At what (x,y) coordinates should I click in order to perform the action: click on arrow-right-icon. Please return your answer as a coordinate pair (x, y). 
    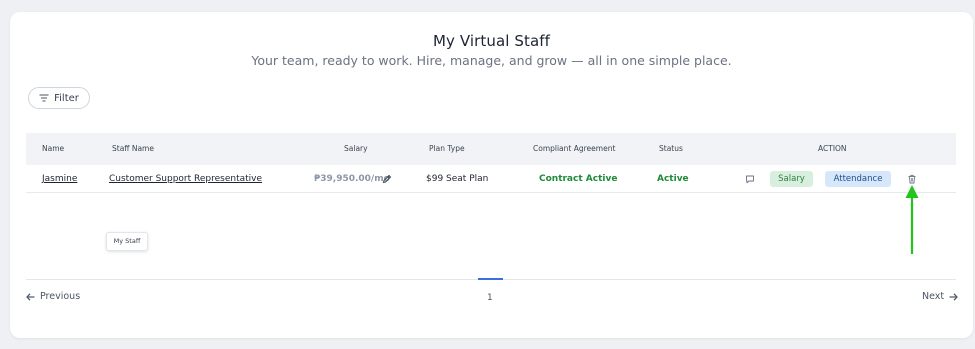
    Looking at the image, I should click on (953, 296).